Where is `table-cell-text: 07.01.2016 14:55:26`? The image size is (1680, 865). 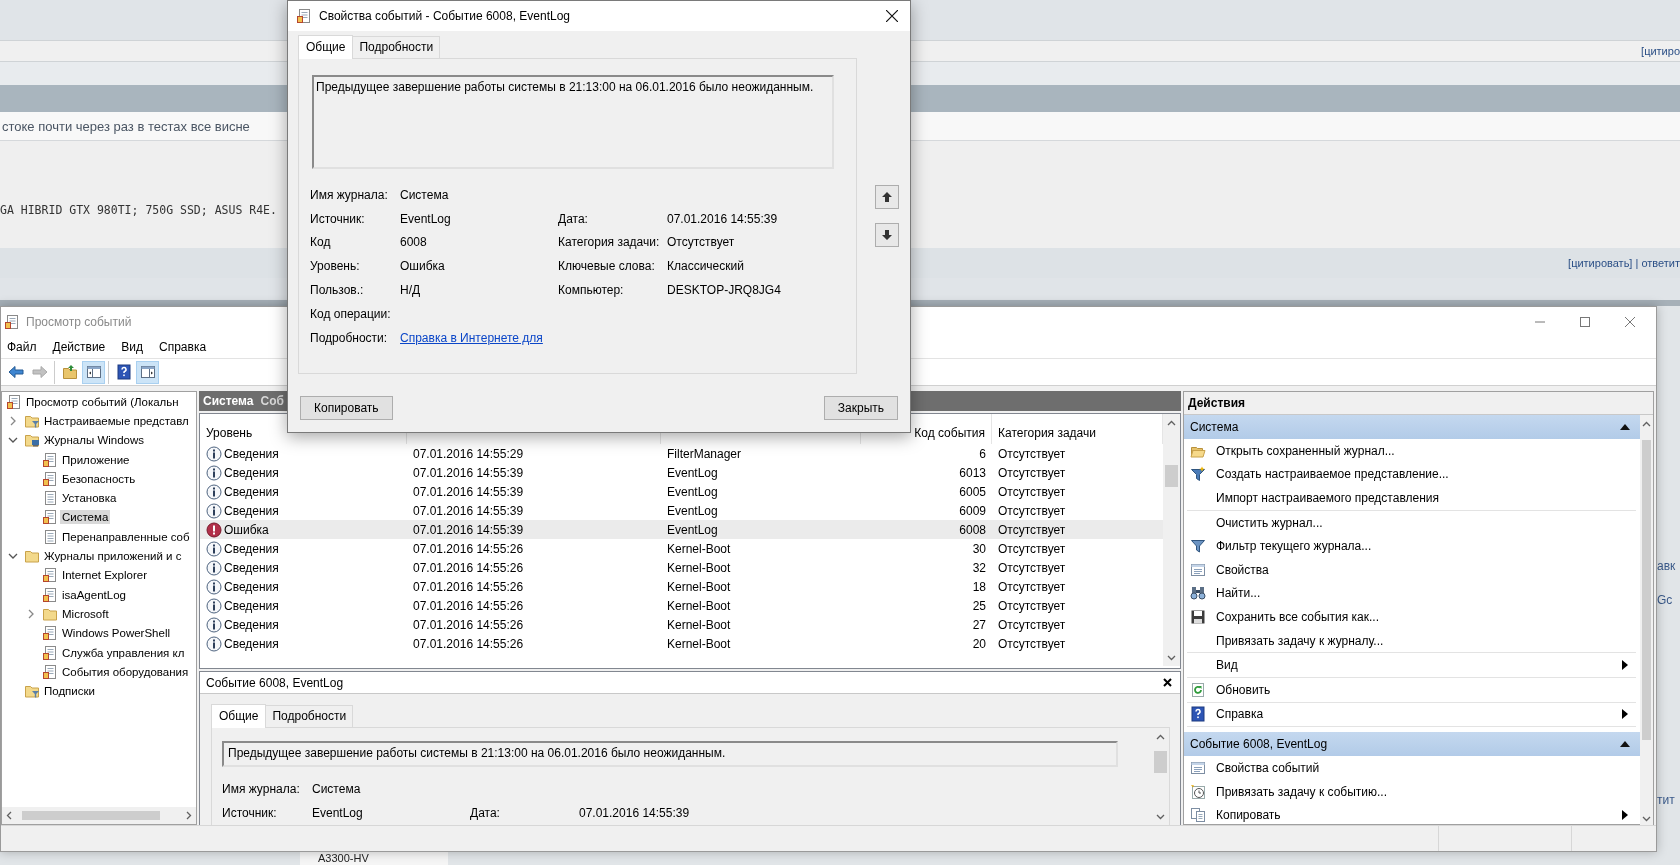 table-cell-text: 07.01.2016 14:55:26 is located at coordinates (468, 567).